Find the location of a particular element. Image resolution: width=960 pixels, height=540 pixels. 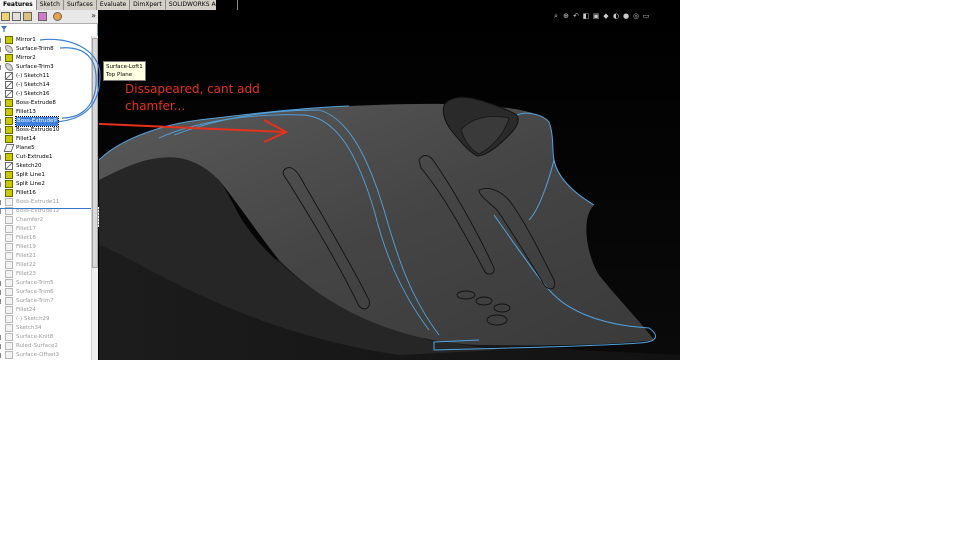

scene-icon: ◎ is located at coordinates (636, 16).